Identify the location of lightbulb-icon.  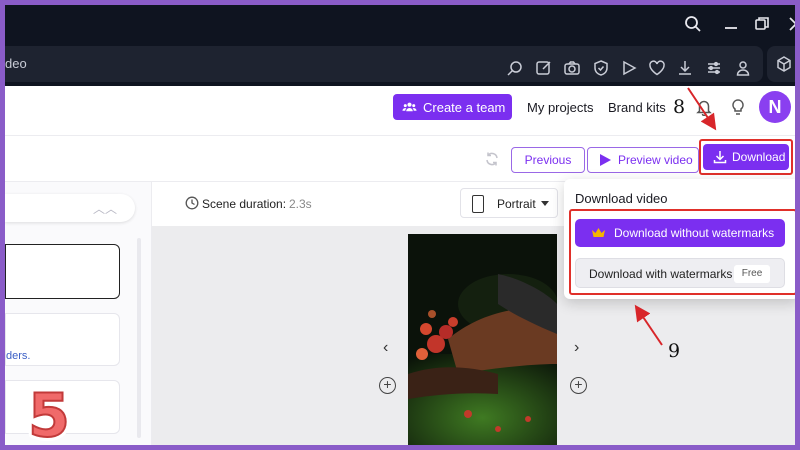
(738, 107).